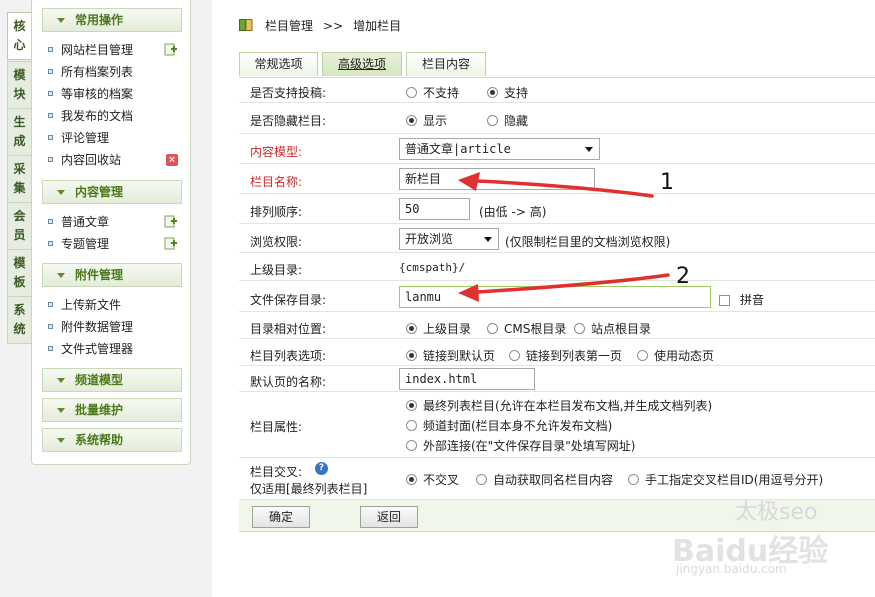 Image resolution: width=875 pixels, height=597 pixels. I want to click on radio-link-first-page: 链接到列表第一页, so click(565, 355).